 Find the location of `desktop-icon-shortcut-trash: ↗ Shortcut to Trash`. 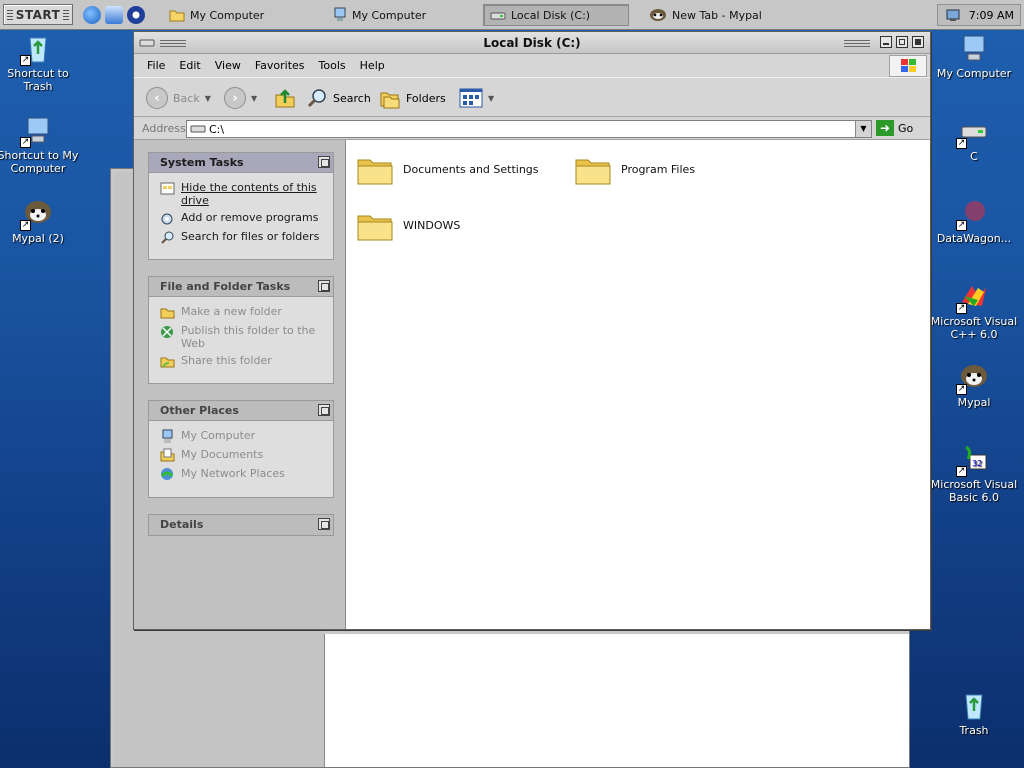

desktop-icon-shortcut-trash: ↗ Shortcut to Trash is located at coordinates (41, 62).